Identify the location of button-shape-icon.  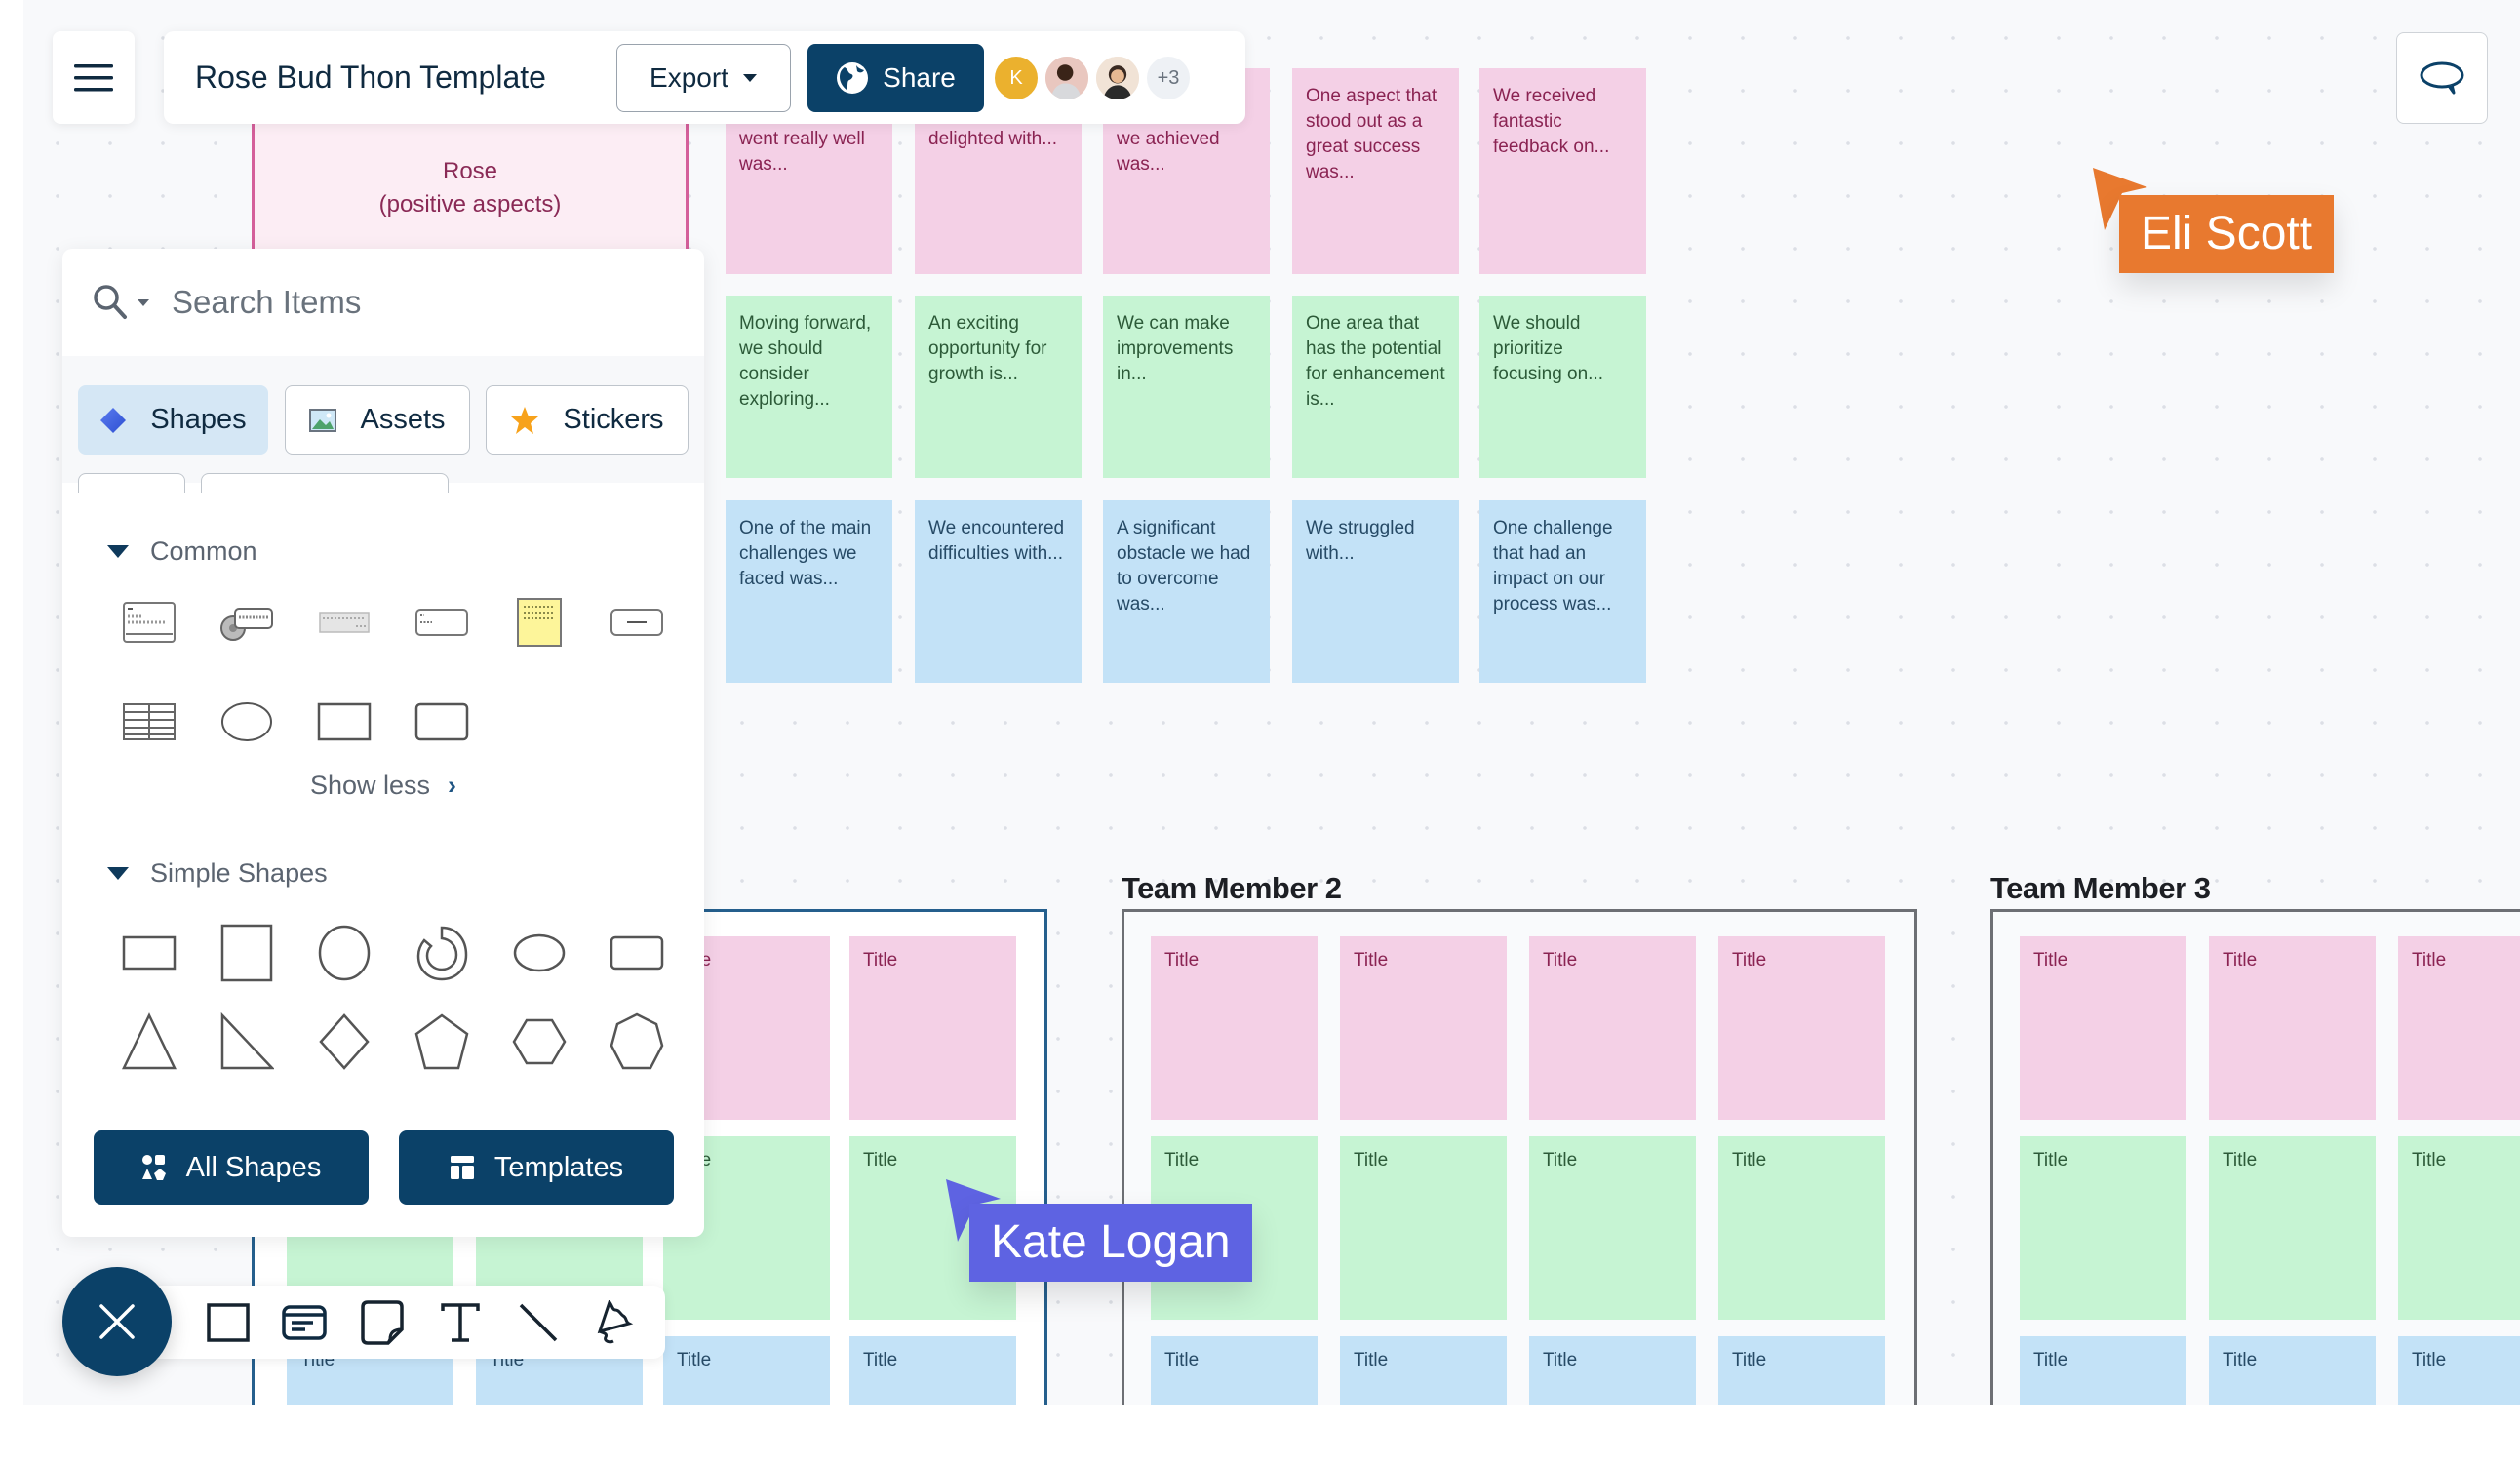
(636, 622).